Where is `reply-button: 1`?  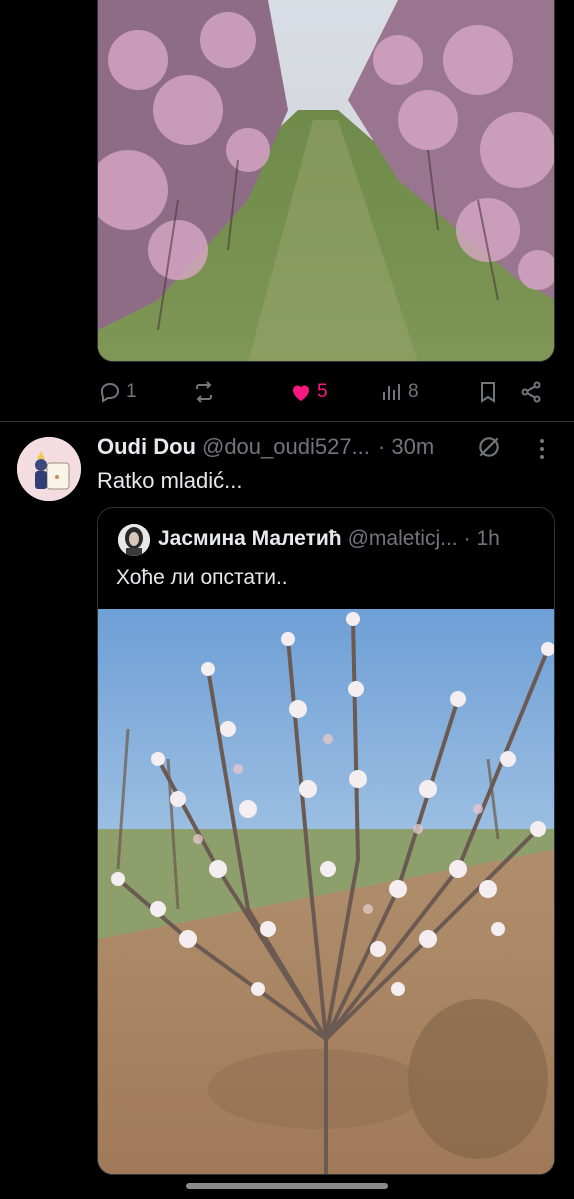 reply-button: 1 is located at coordinates (117, 392).